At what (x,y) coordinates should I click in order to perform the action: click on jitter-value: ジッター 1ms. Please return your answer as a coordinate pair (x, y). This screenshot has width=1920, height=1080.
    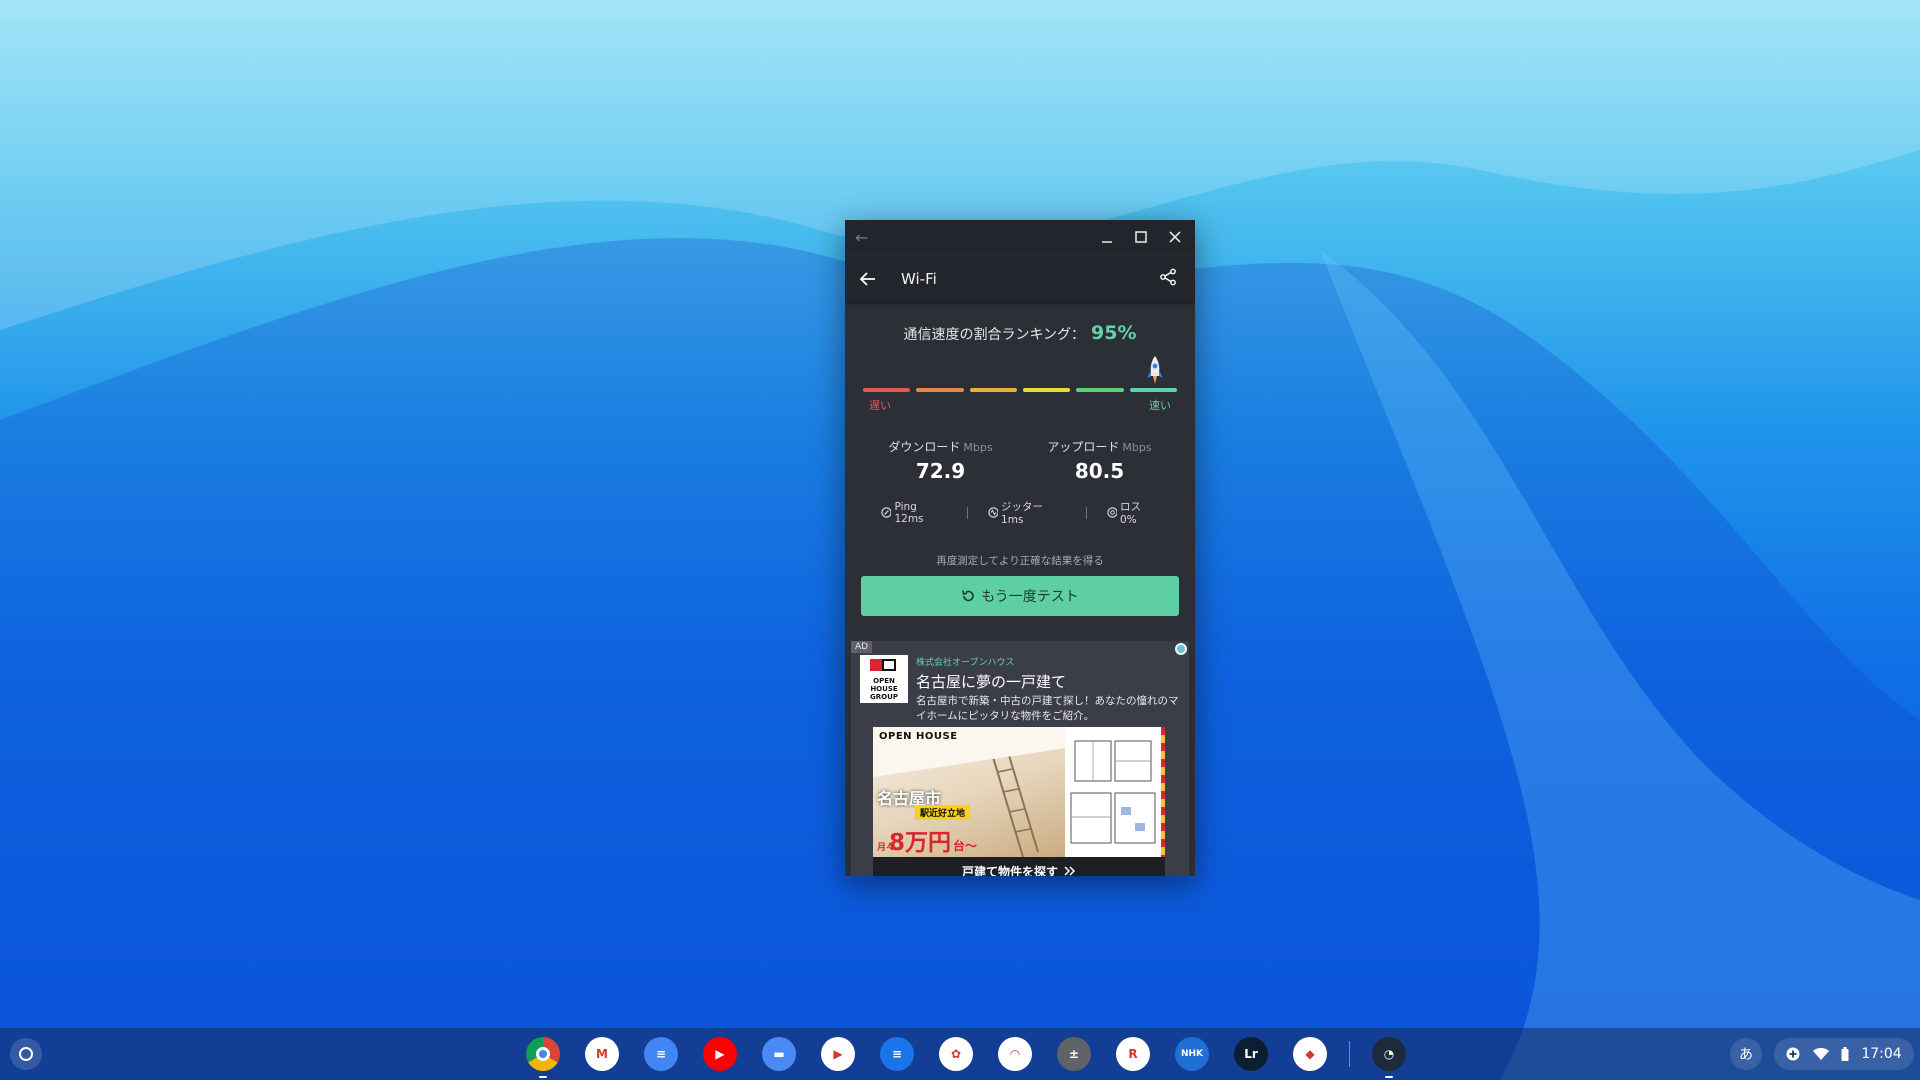
    Looking at the image, I should click on (1022, 513).